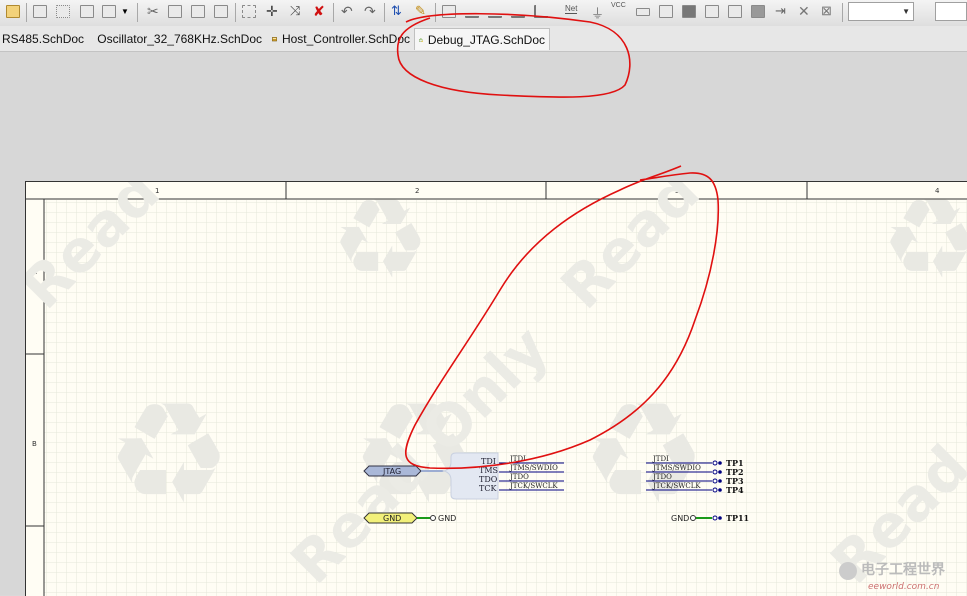  What do you see at coordinates (804, 11) in the screenshot?
I see `place-no-erc-icon: ✕` at bounding box center [804, 11].